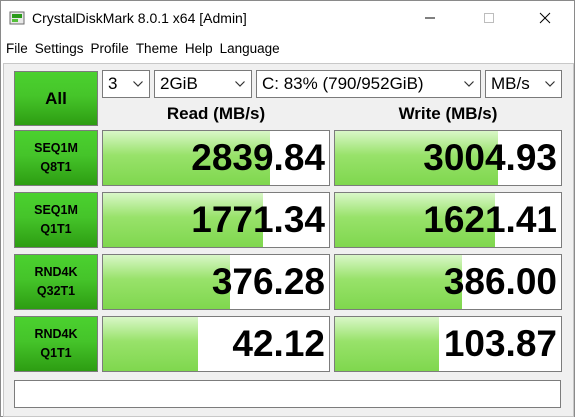  Describe the element at coordinates (179, 83) in the screenshot. I see `test-size-value: 2GiB` at that location.